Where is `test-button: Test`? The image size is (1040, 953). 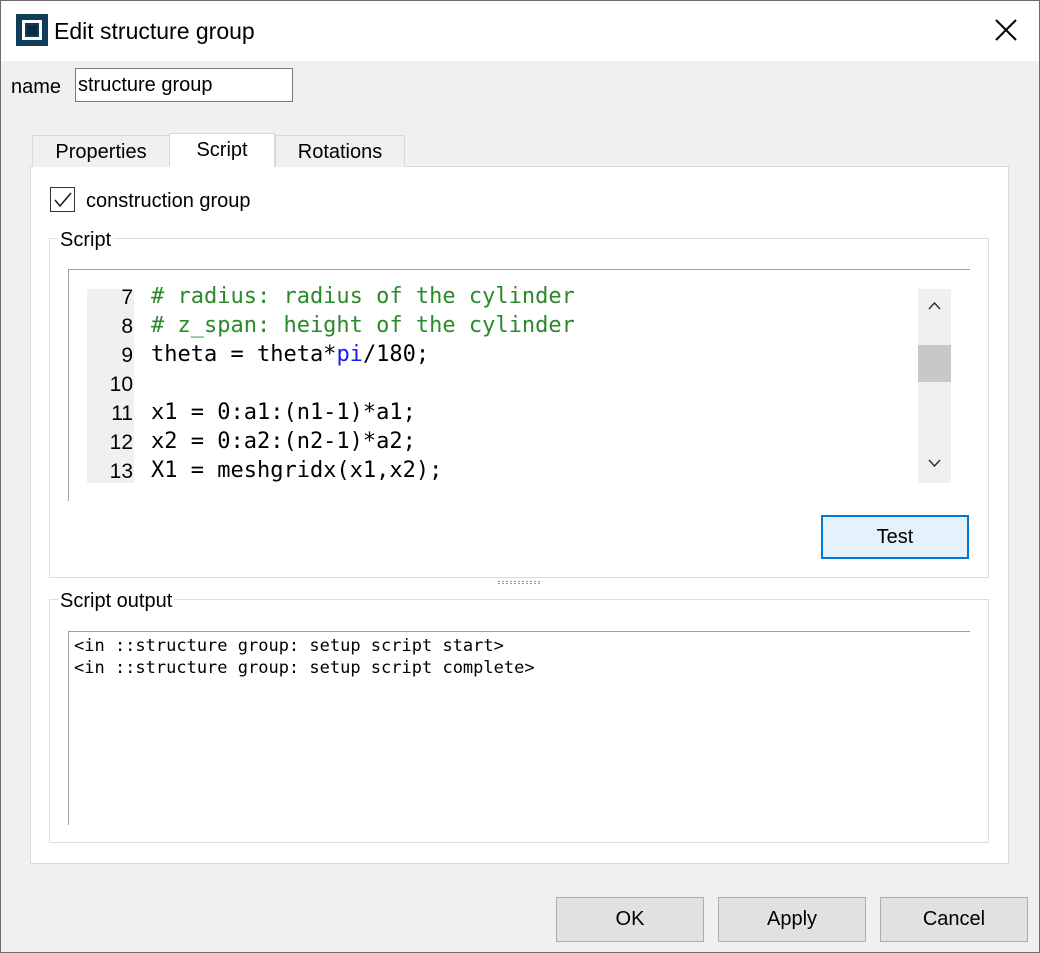
test-button: Test is located at coordinates (895, 537).